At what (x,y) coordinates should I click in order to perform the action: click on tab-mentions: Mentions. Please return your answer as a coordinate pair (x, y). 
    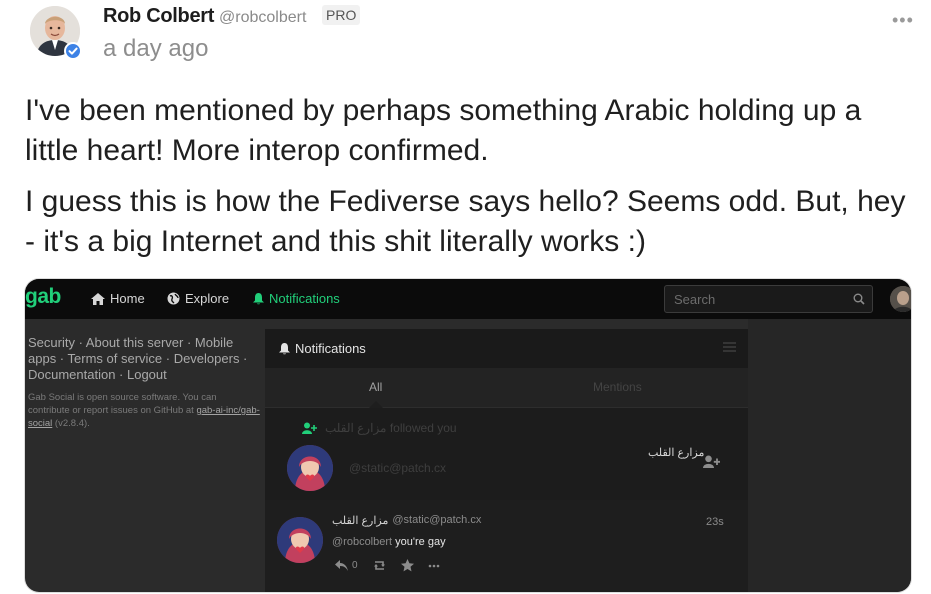
    Looking at the image, I should click on (617, 387).